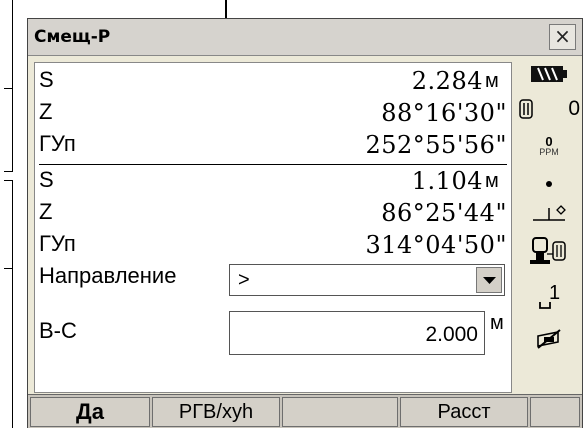 This screenshot has height=428, width=585. I want to click on chevron-down-icon, so click(489, 280).